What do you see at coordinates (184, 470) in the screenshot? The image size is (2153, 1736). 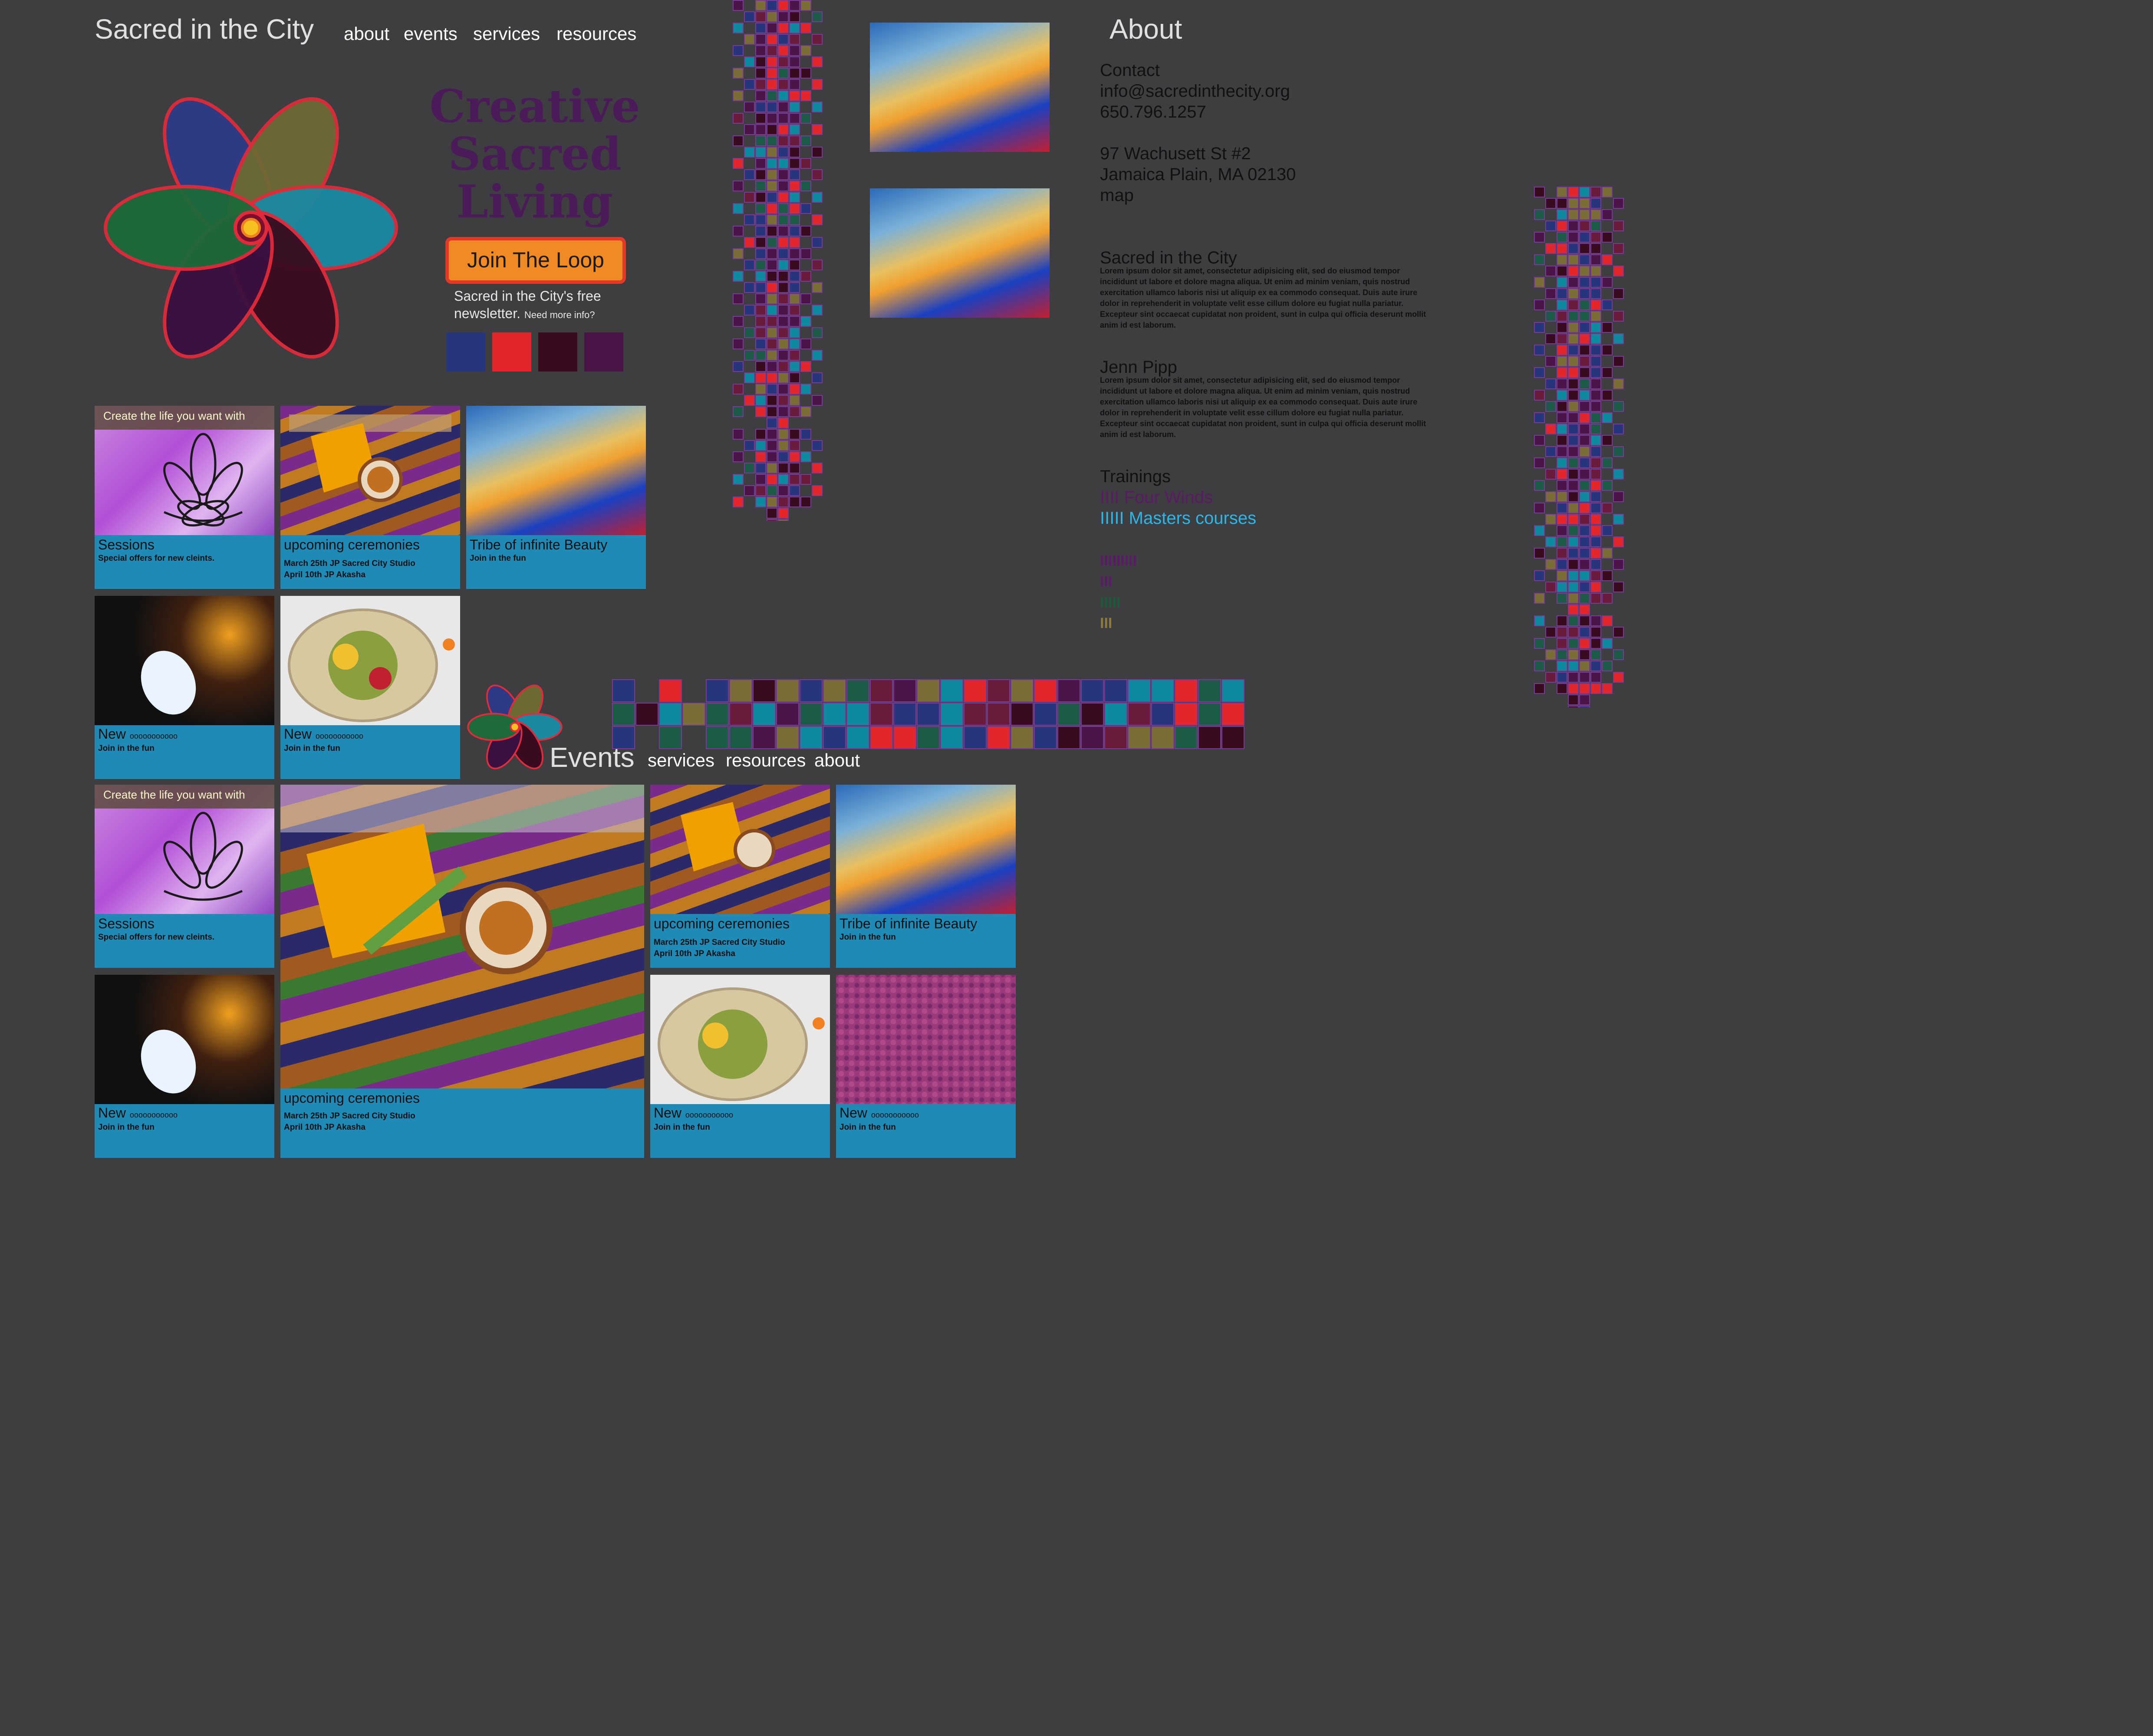 I see `sessions-image: Create the life you want with` at bounding box center [184, 470].